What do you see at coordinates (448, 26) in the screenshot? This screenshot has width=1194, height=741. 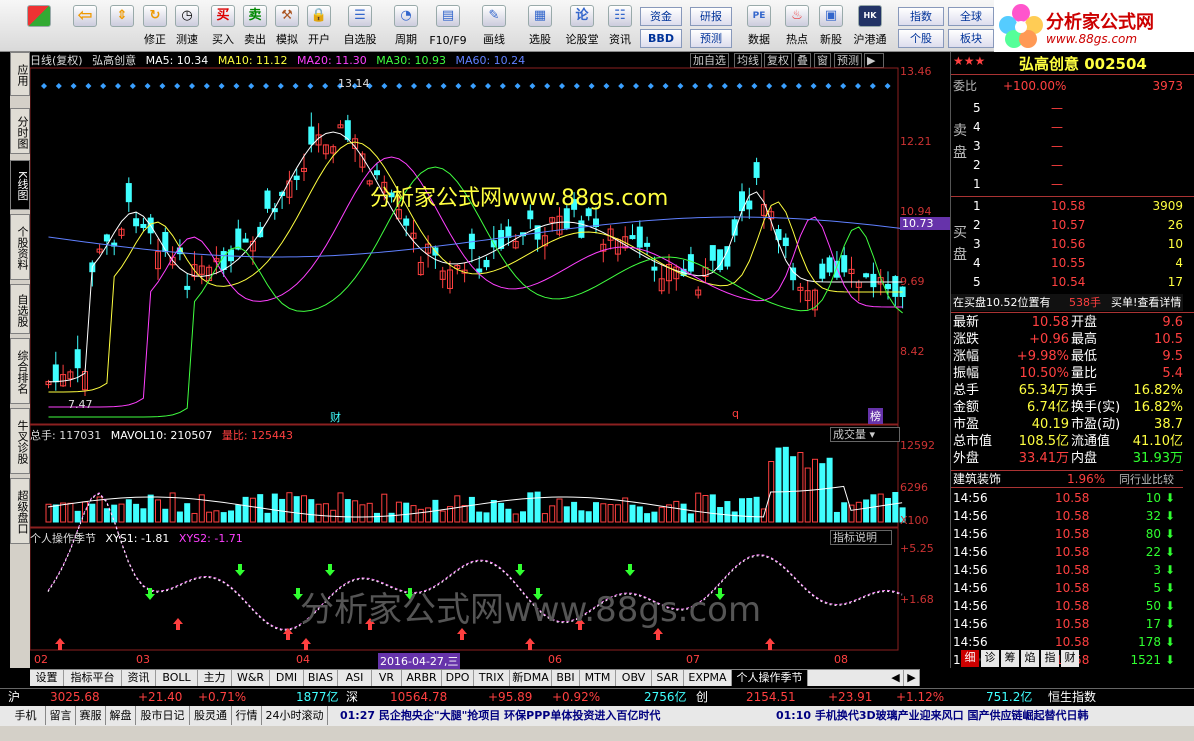 I see `f10-button: ▤ F10/F9` at bounding box center [448, 26].